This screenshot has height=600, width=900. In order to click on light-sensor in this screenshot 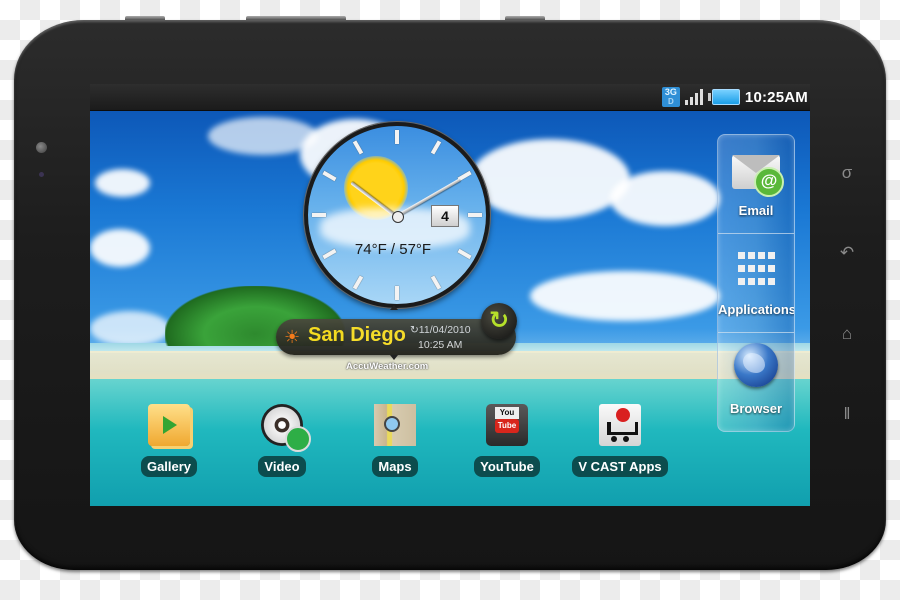, I will do `click(41, 174)`.